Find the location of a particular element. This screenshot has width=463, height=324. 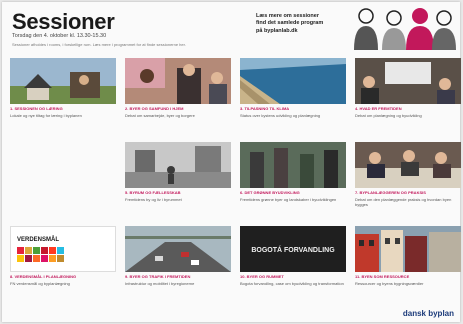

page-subtitle: Torsdag den 4. oktober kl. 13.30-15.30 is located at coordinates (59, 36).